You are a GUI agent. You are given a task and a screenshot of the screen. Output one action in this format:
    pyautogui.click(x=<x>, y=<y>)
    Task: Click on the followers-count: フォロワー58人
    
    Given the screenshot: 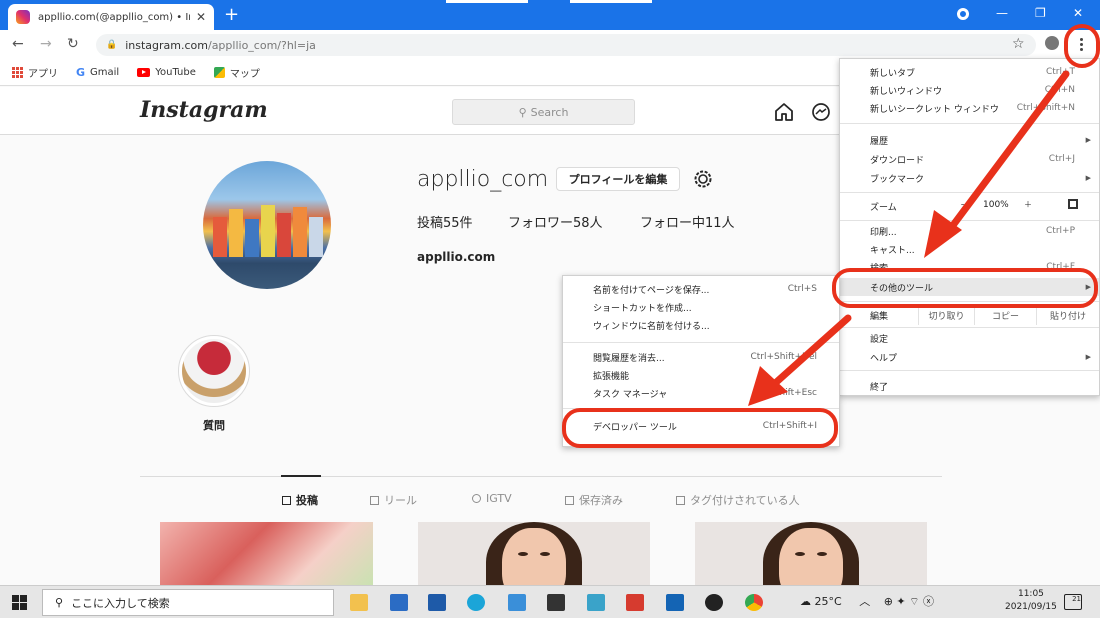 What is the action you would take?
    pyautogui.click(x=555, y=221)
    